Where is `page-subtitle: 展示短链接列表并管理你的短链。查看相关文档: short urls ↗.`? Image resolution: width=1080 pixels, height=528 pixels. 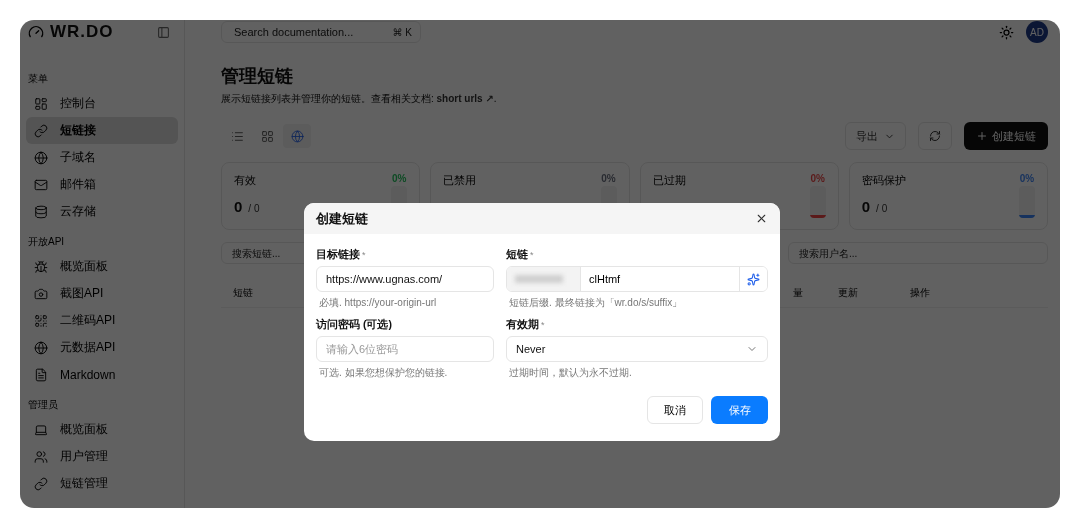
page-subtitle: 展示短链接列表并管理你的短链。查看相关文档: short urls ↗. is located at coordinates (359, 99).